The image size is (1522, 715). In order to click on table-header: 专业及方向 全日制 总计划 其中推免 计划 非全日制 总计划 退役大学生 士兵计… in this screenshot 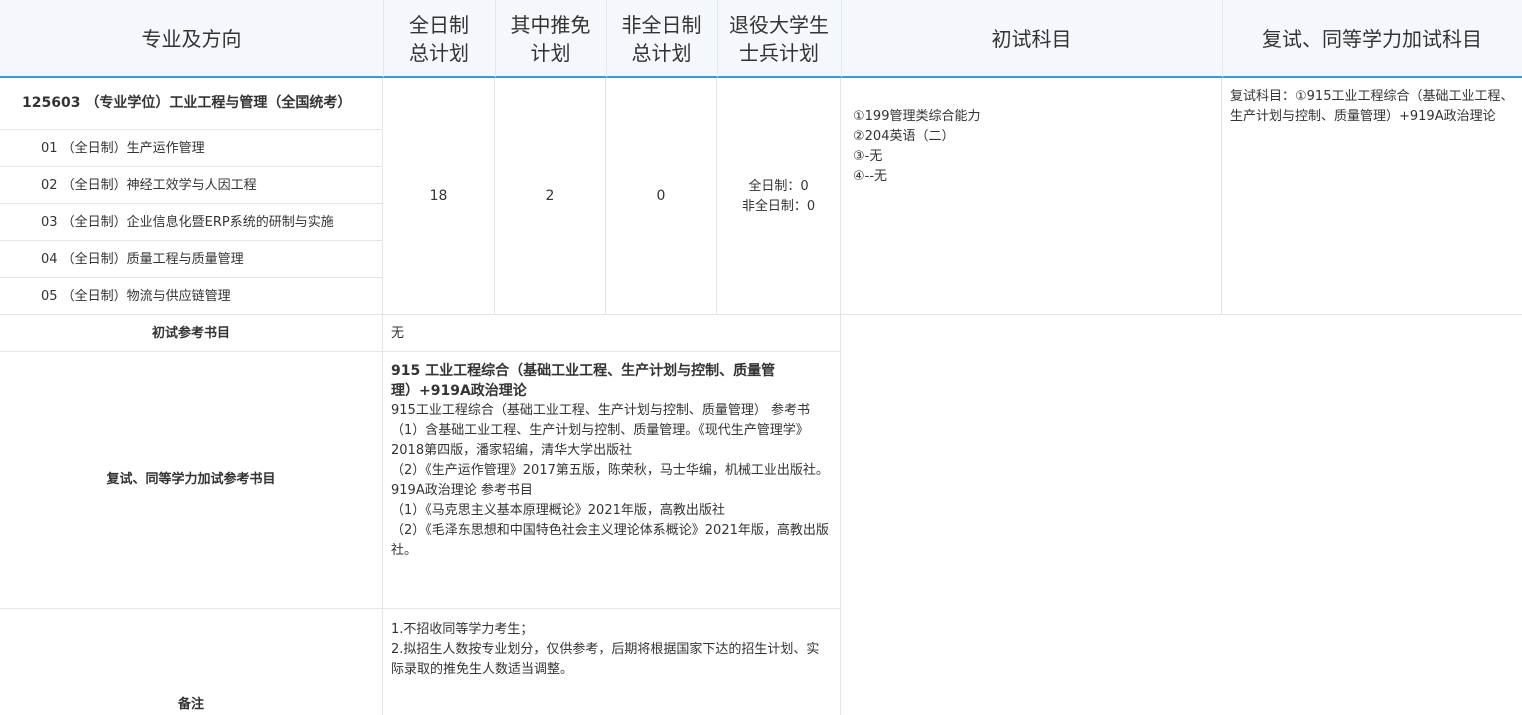, I will do `click(761, 39)`.